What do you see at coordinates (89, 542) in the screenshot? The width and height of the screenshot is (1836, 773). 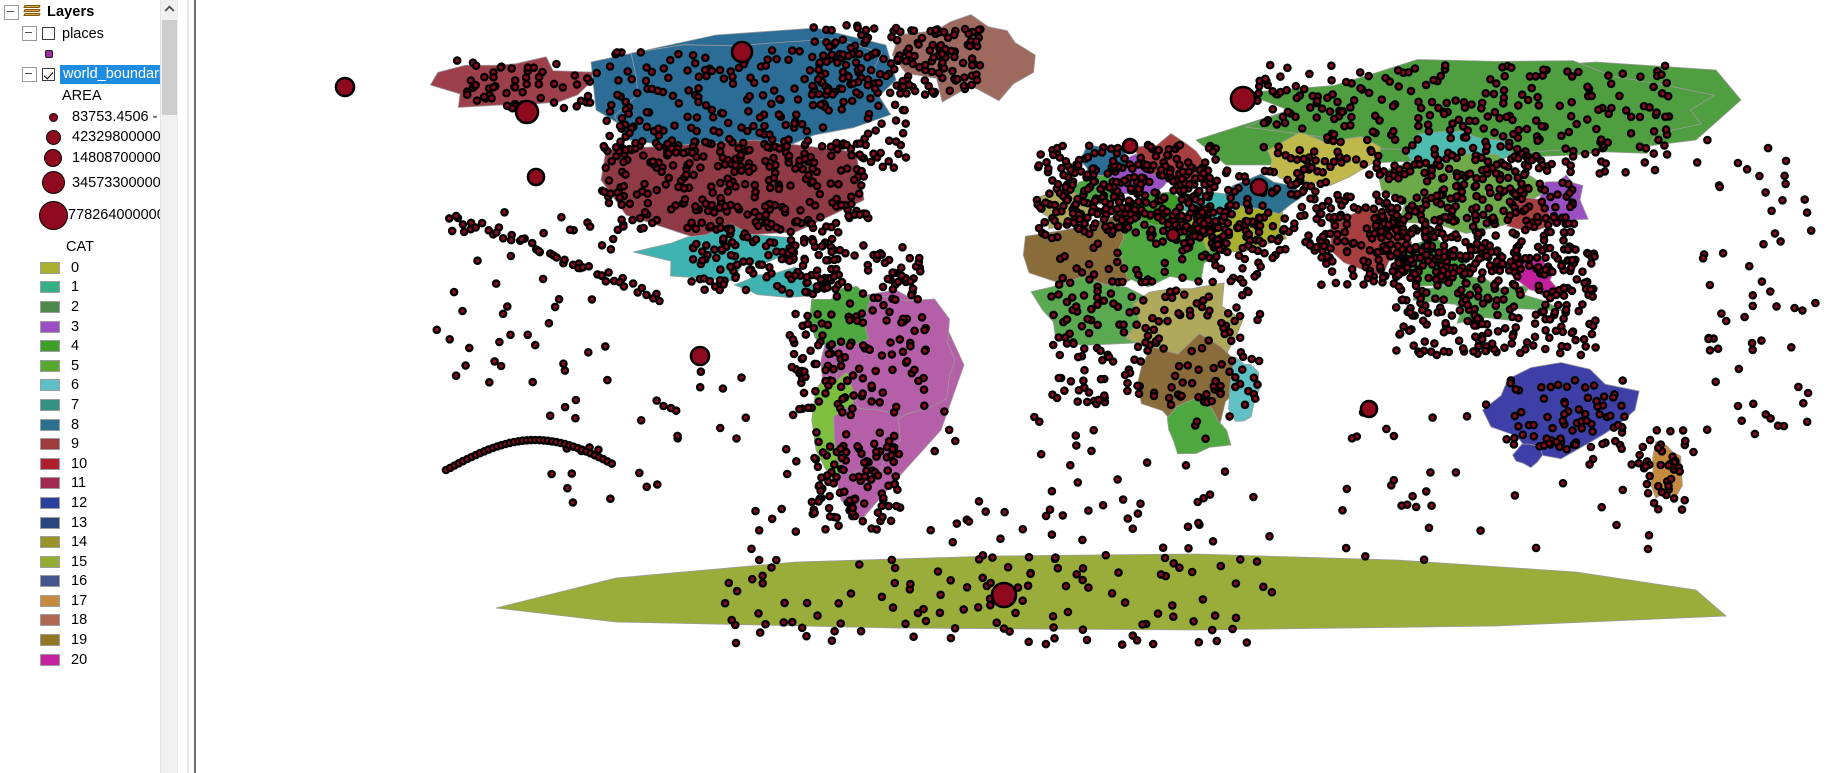 I see `legend-item-cat-14: 14` at bounding box center [89, 542].